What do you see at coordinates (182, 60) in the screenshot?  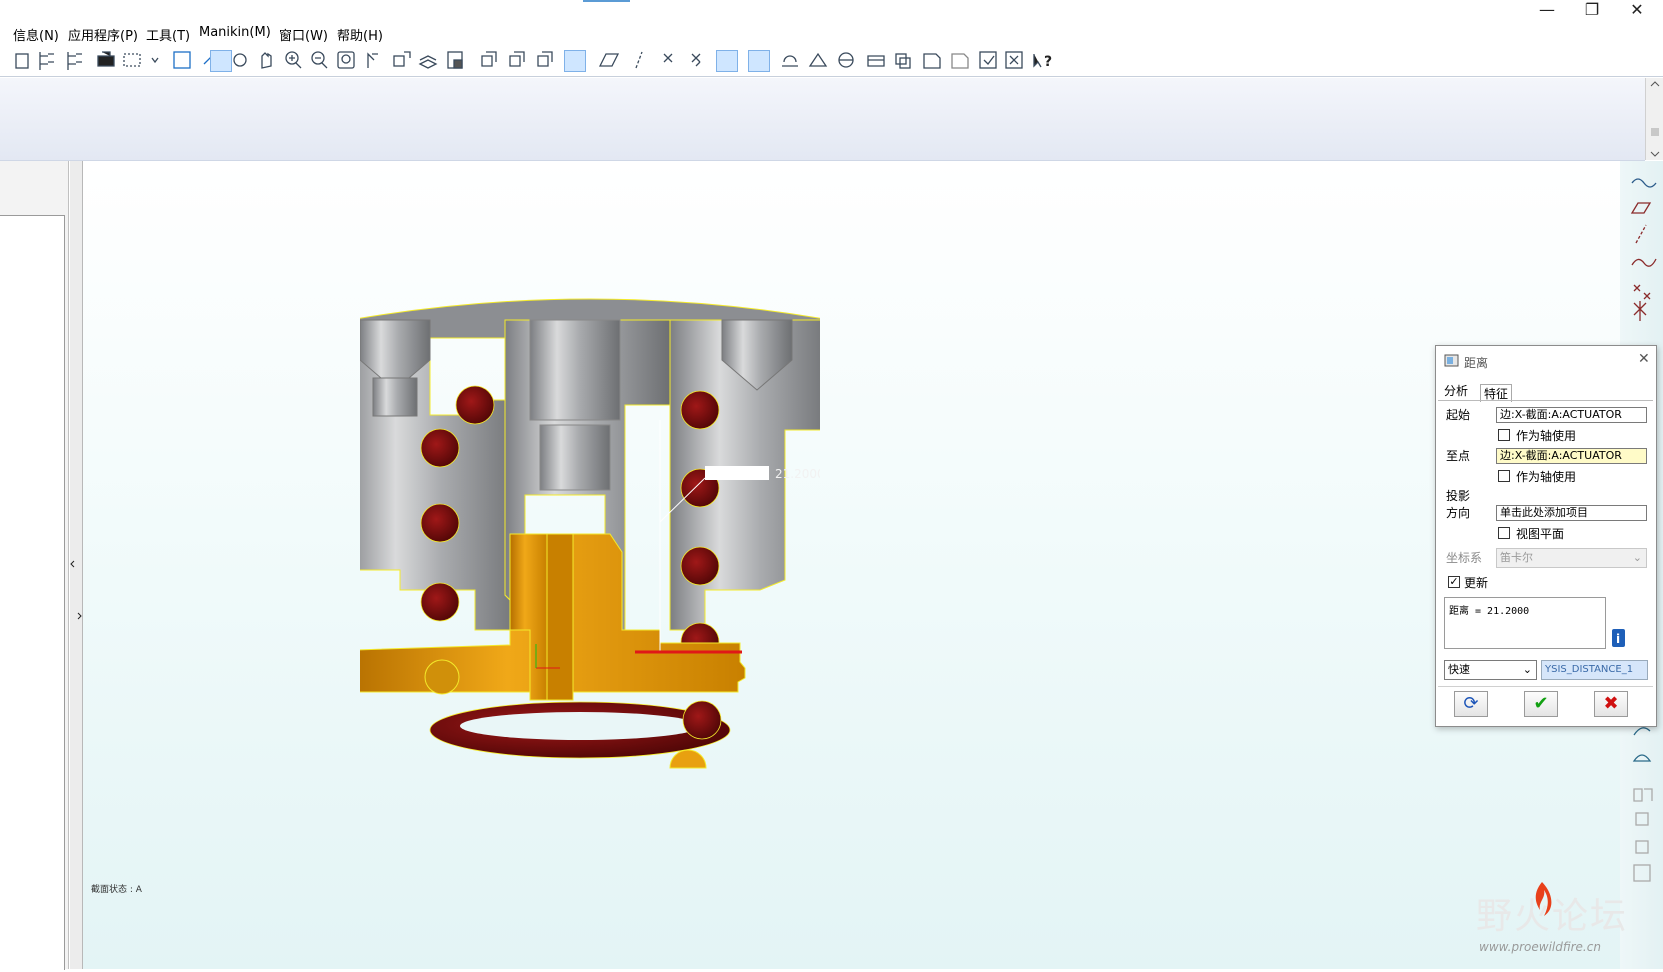 I see `repaint-icon` at bounding box center [182, 60].